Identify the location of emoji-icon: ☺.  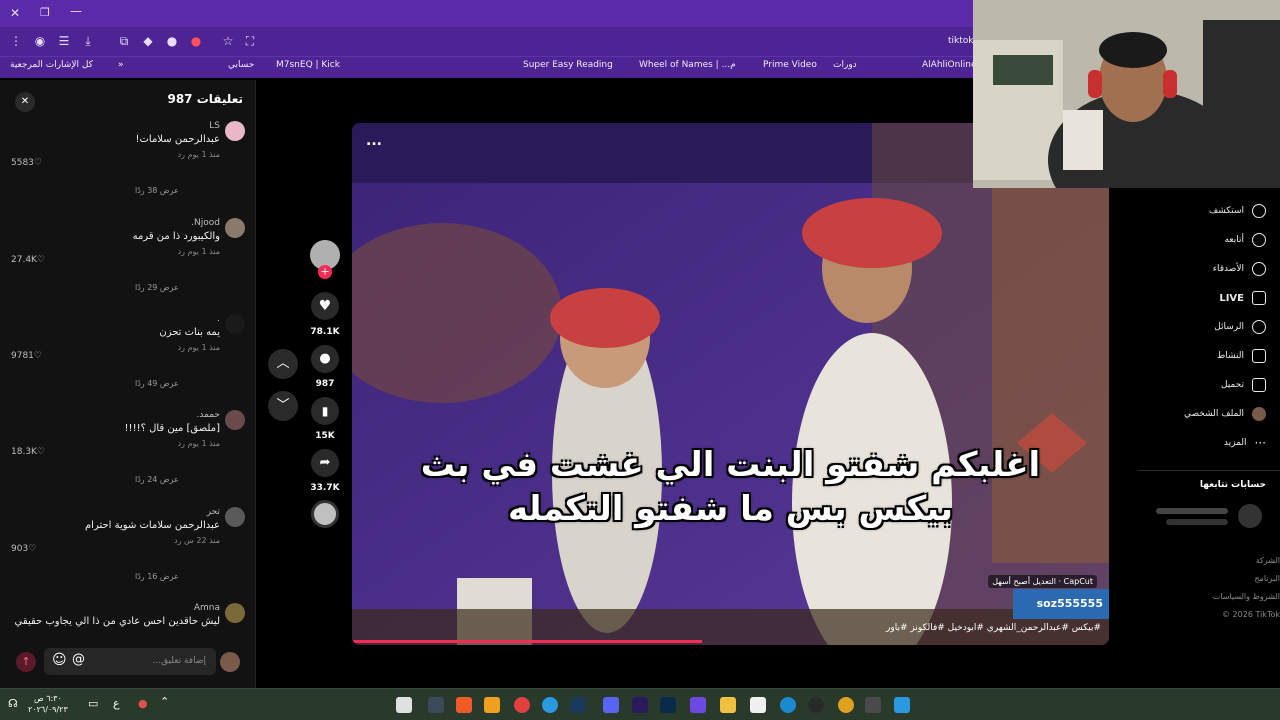
(59, 660).